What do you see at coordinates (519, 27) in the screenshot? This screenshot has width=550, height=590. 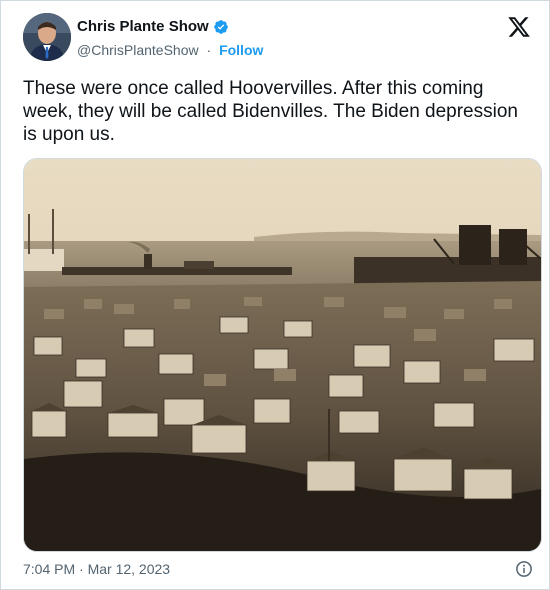 I see `x-logo-icon` at bounding box center [519, 27].